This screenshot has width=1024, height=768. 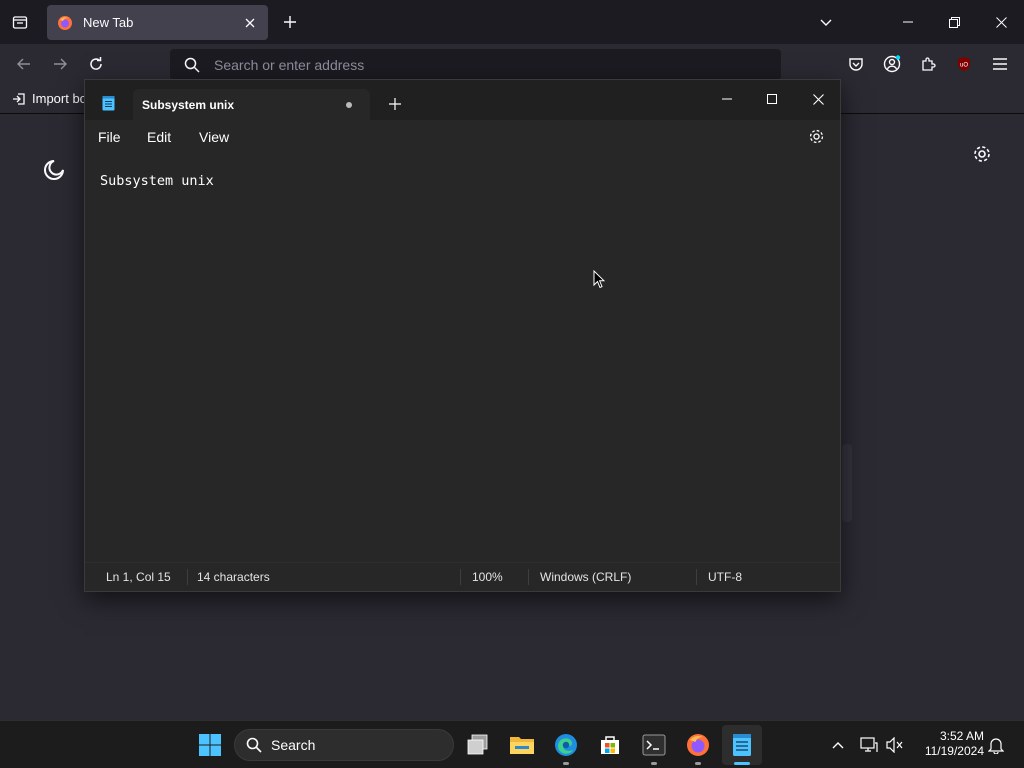 I want to click on status-cursor-position: Ln 1, Col 15, so click(x=138, y=577).